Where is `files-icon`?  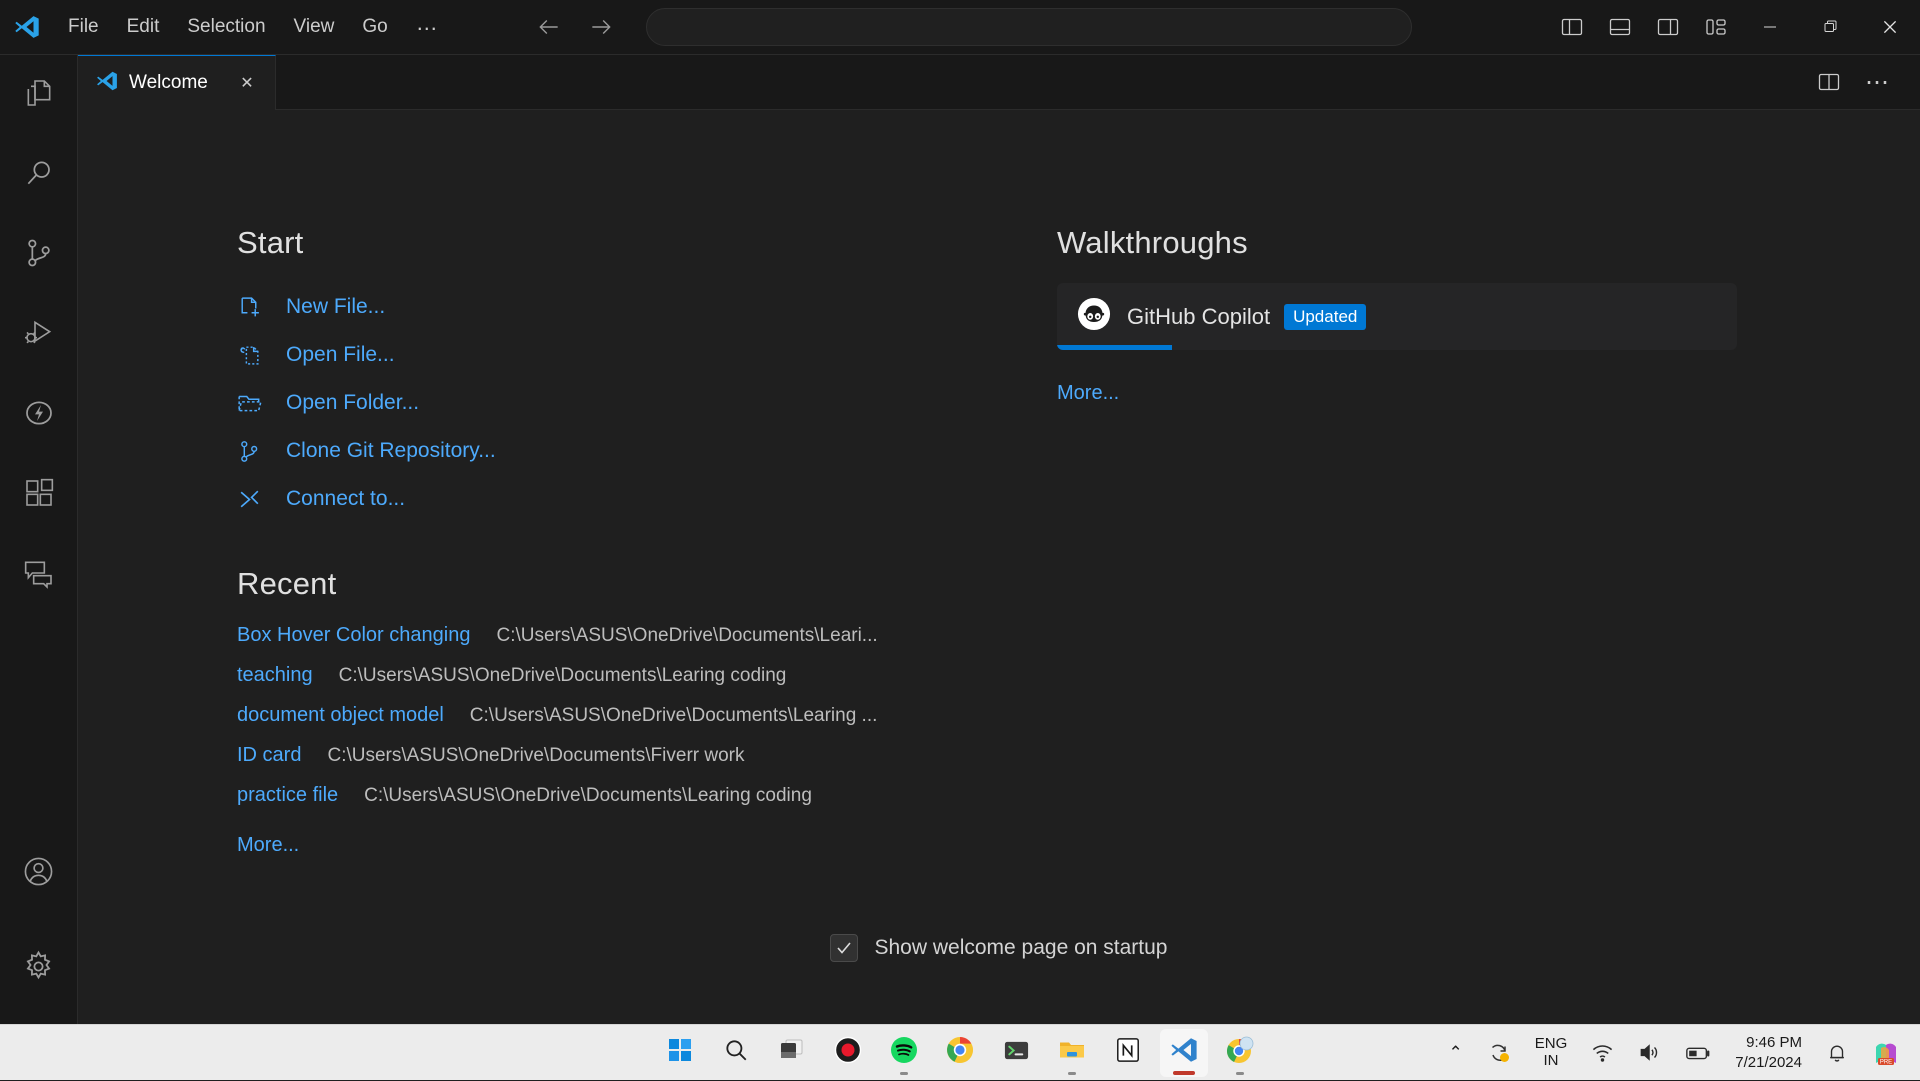
files-icon is located at coordinates (39, 95).